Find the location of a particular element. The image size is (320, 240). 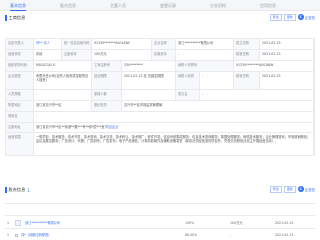

value-approval-date: 2021-02-23 is located at coordinates (287, 55).